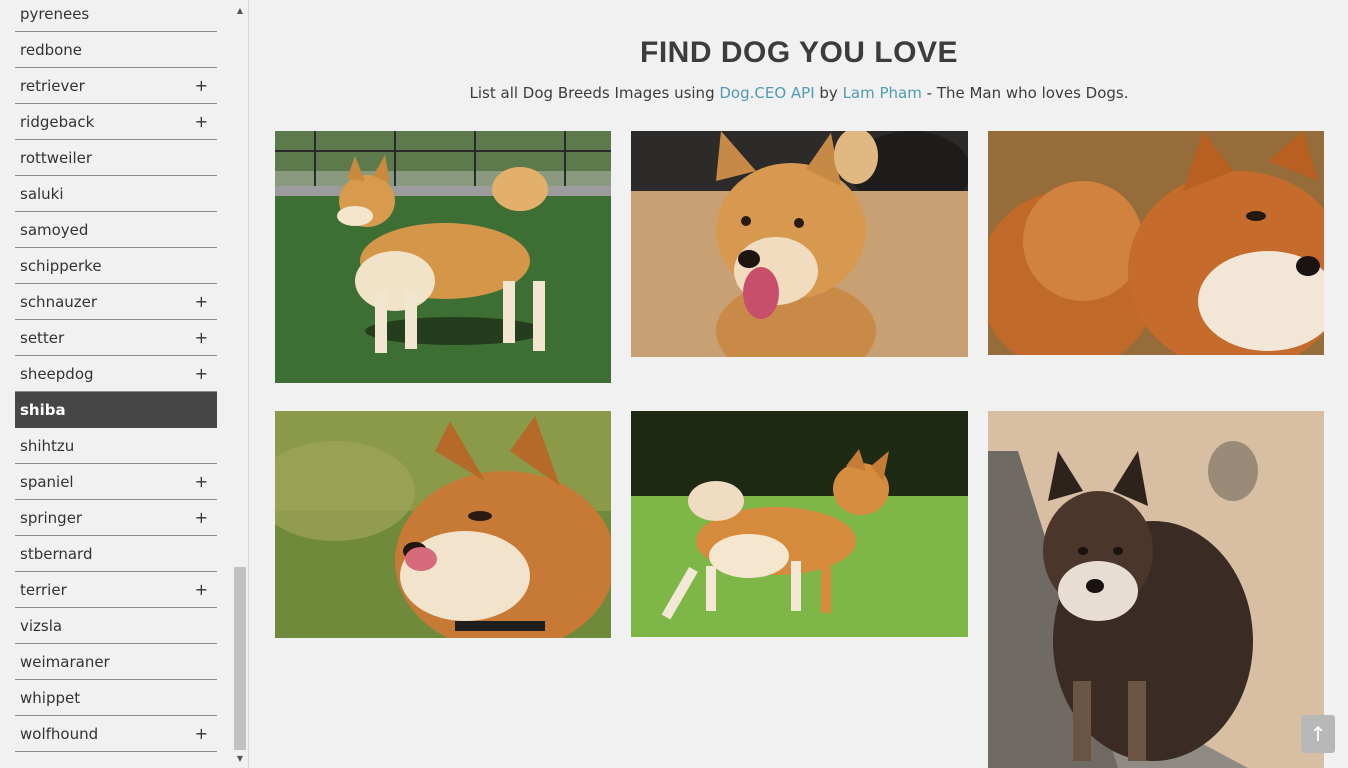 The image size is (1348, 768). I want to click on sidebar-item-label: shiba, so click(43, 409).